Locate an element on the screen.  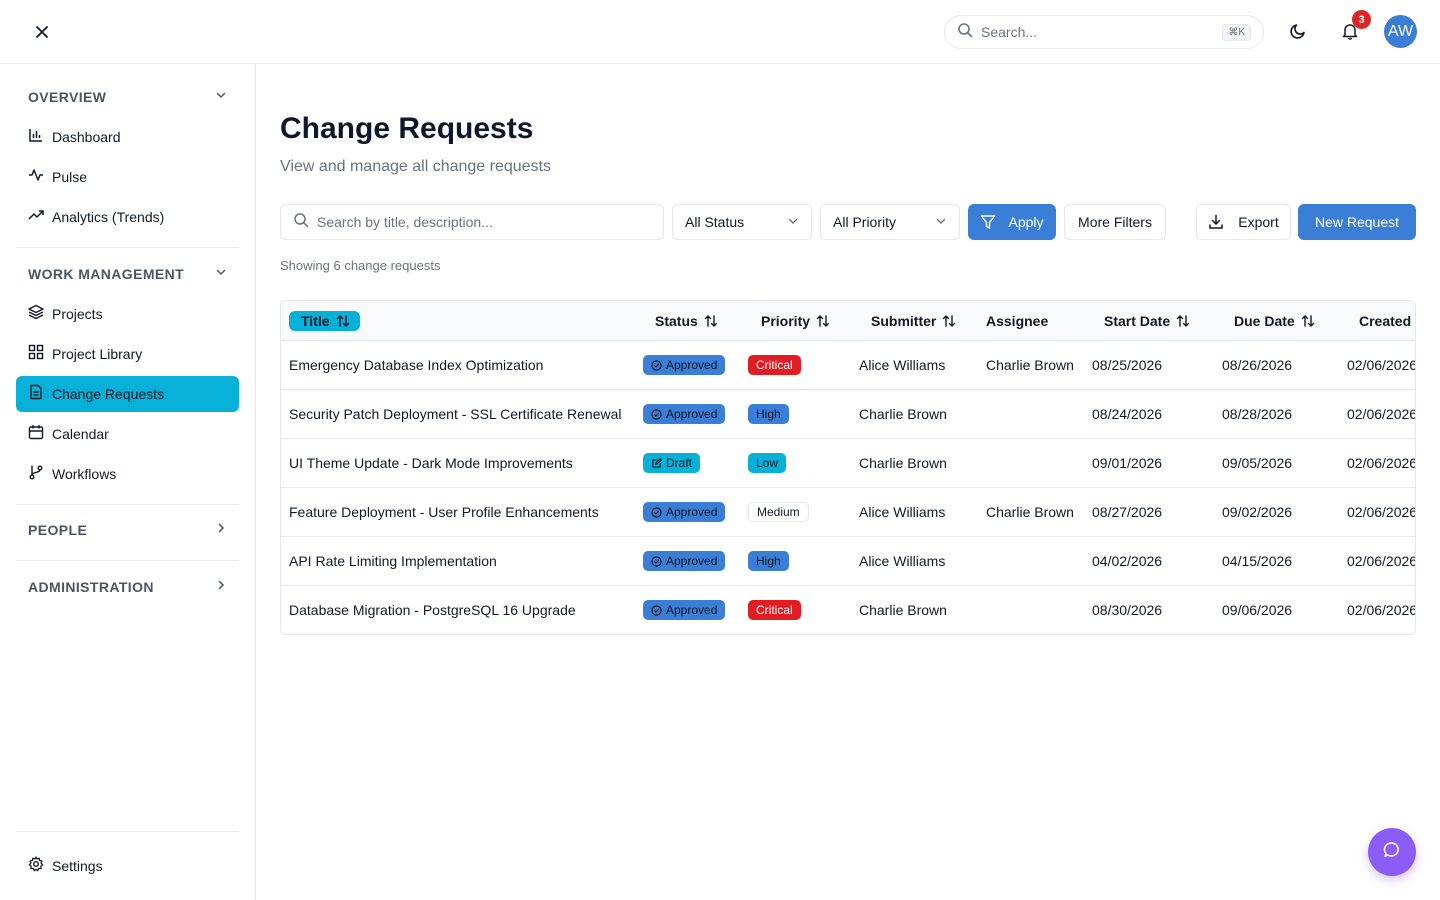
chevron-right-icon is located at coordinates (221, 587).